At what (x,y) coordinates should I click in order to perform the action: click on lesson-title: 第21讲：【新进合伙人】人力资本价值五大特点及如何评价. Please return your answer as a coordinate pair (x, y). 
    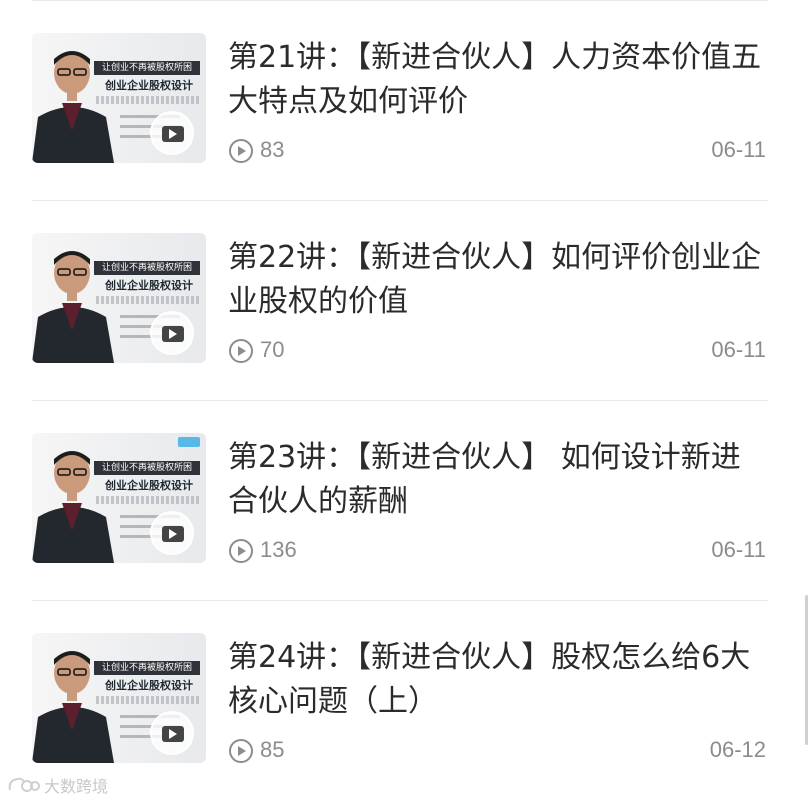
    Looking at the image, I should click on (498, 80).